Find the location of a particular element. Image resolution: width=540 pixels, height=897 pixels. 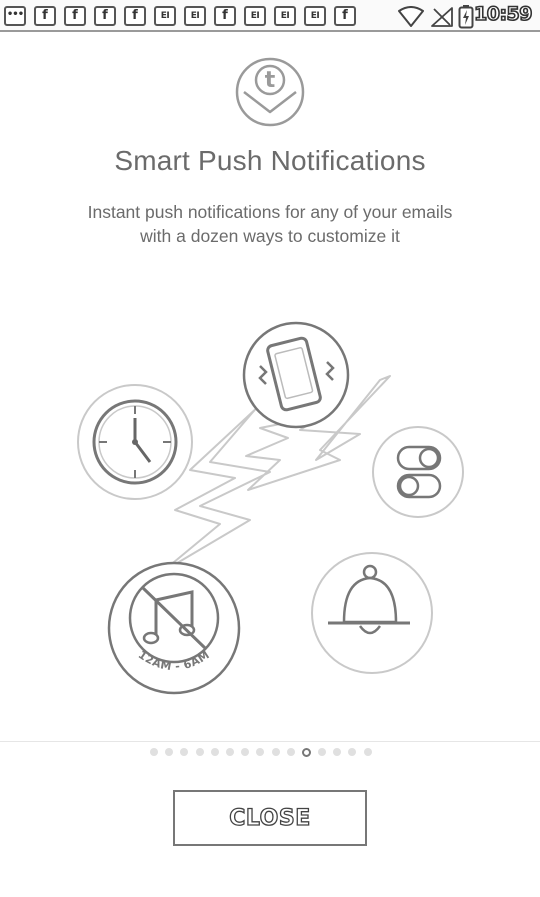

muted-music-icon: 12AM - 6AM is located at coordinates (174, 628).